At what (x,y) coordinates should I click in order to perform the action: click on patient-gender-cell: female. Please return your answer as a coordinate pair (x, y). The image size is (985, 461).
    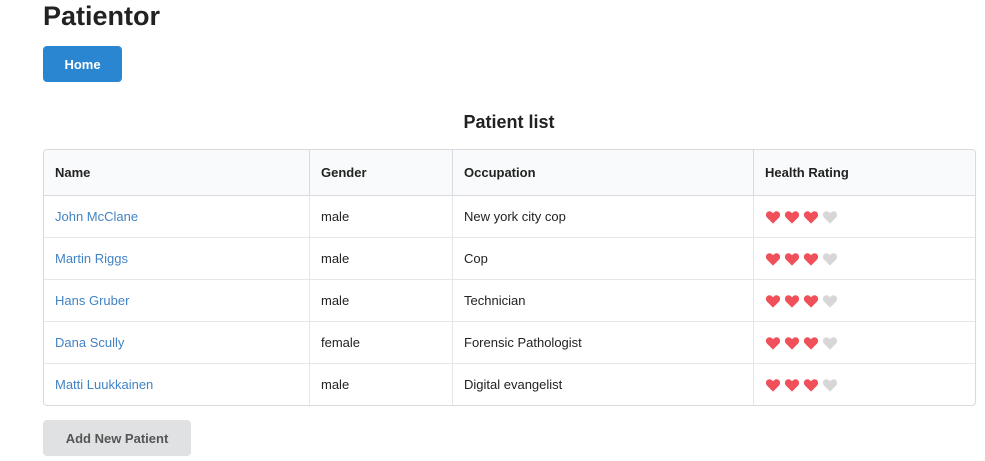
    Looking at the image, I should click on (380, 343).